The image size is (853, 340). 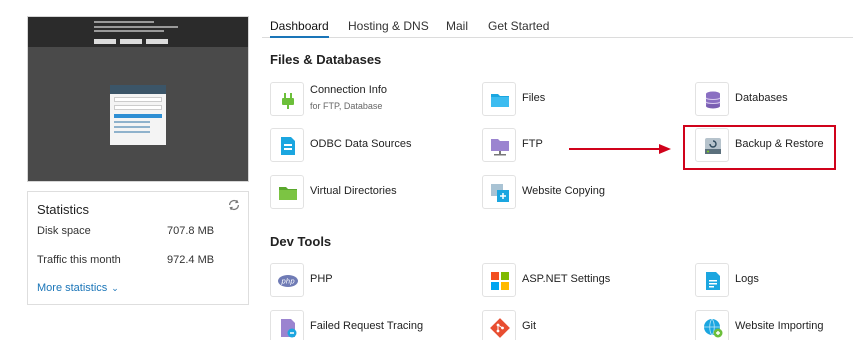 I want to click on tile-odbc-data-sources: ODBC Data Sources, so click(x=370, y=146).